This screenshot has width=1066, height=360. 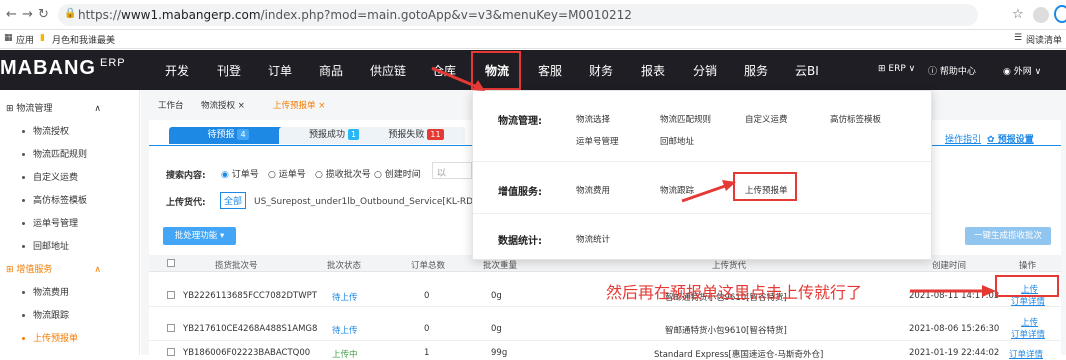 What do you see at coordinates (388, 70) in the screenshot?
I see `nav-supply-chain: 供应链` at bounding box center [388, 70].